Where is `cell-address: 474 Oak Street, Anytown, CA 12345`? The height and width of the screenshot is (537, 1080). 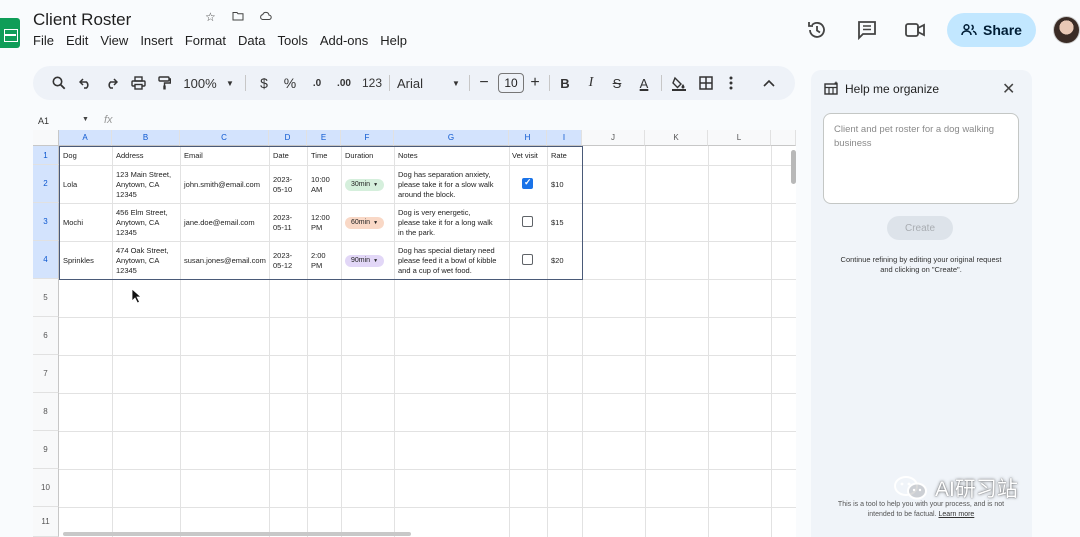
cell-address: 474 Oak Street, Anytown, CA 12345 is located at coordinates (146, 260).